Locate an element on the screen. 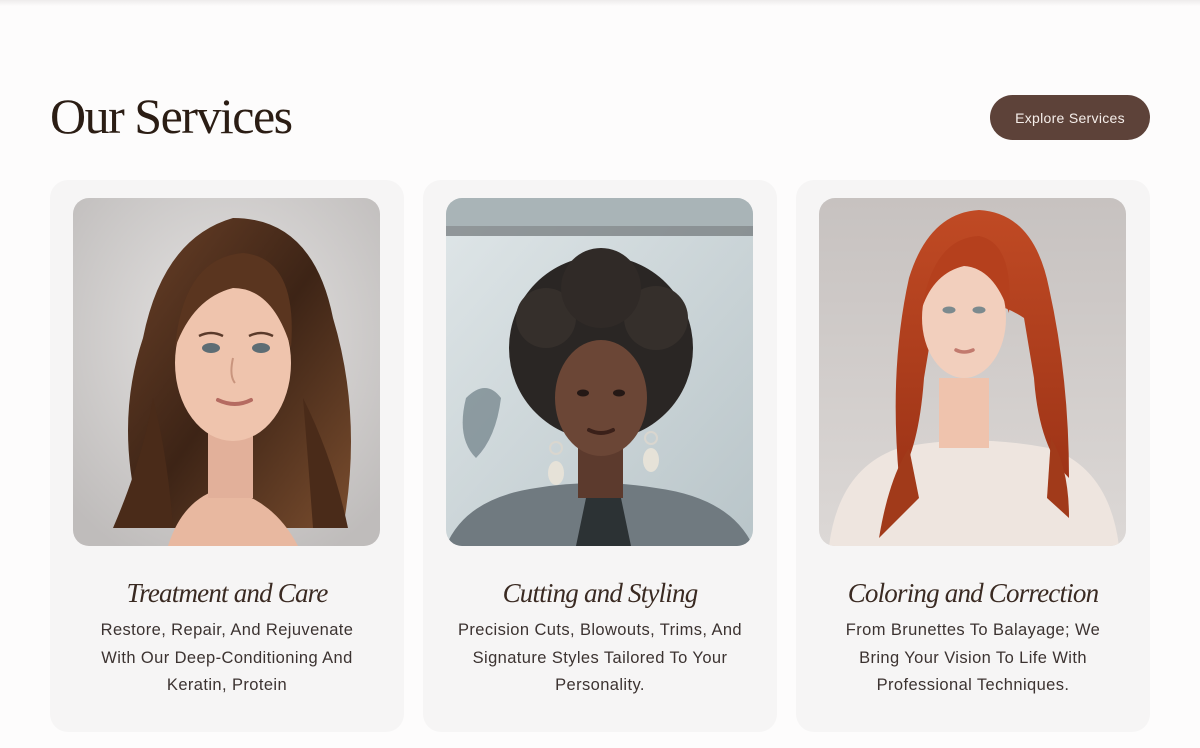 This screenshot has width=1200, height=748. header-shadow is located at coordinates (600, 3).